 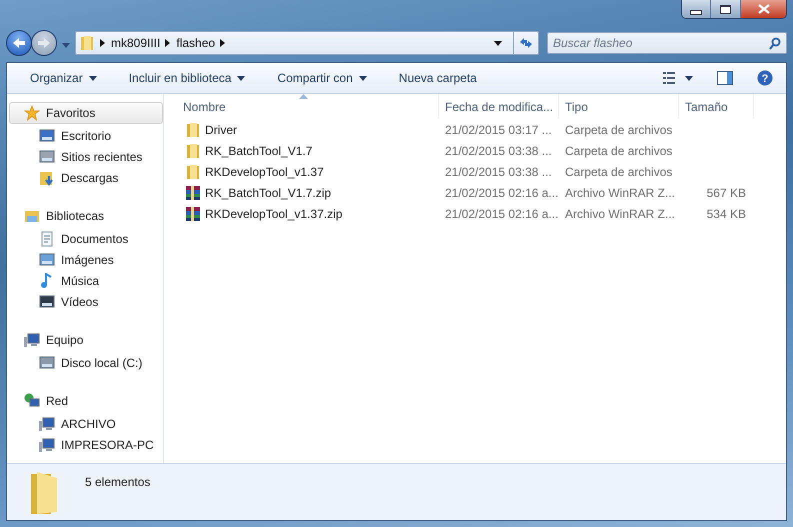 What do you see at coordinates (86, 340) in the screenshot?
I see `sidebar-group: Equipo` at bounding box center [86, 340].